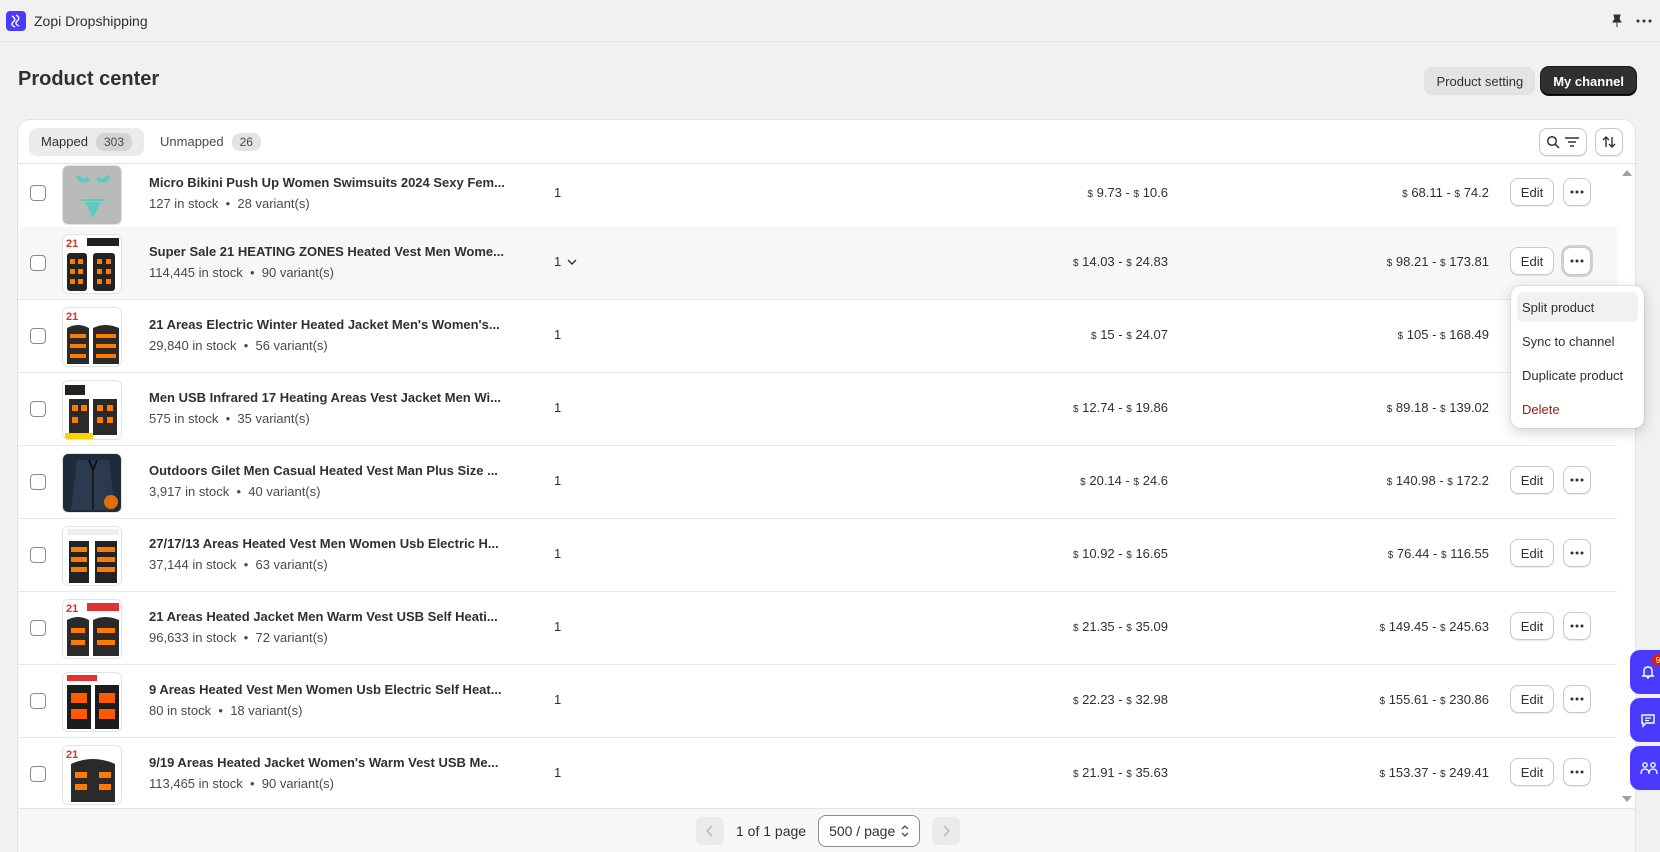 This screenshot has width=1660, height=852. I want to click on delete-menu-item: Delete, so click(1577, 409).